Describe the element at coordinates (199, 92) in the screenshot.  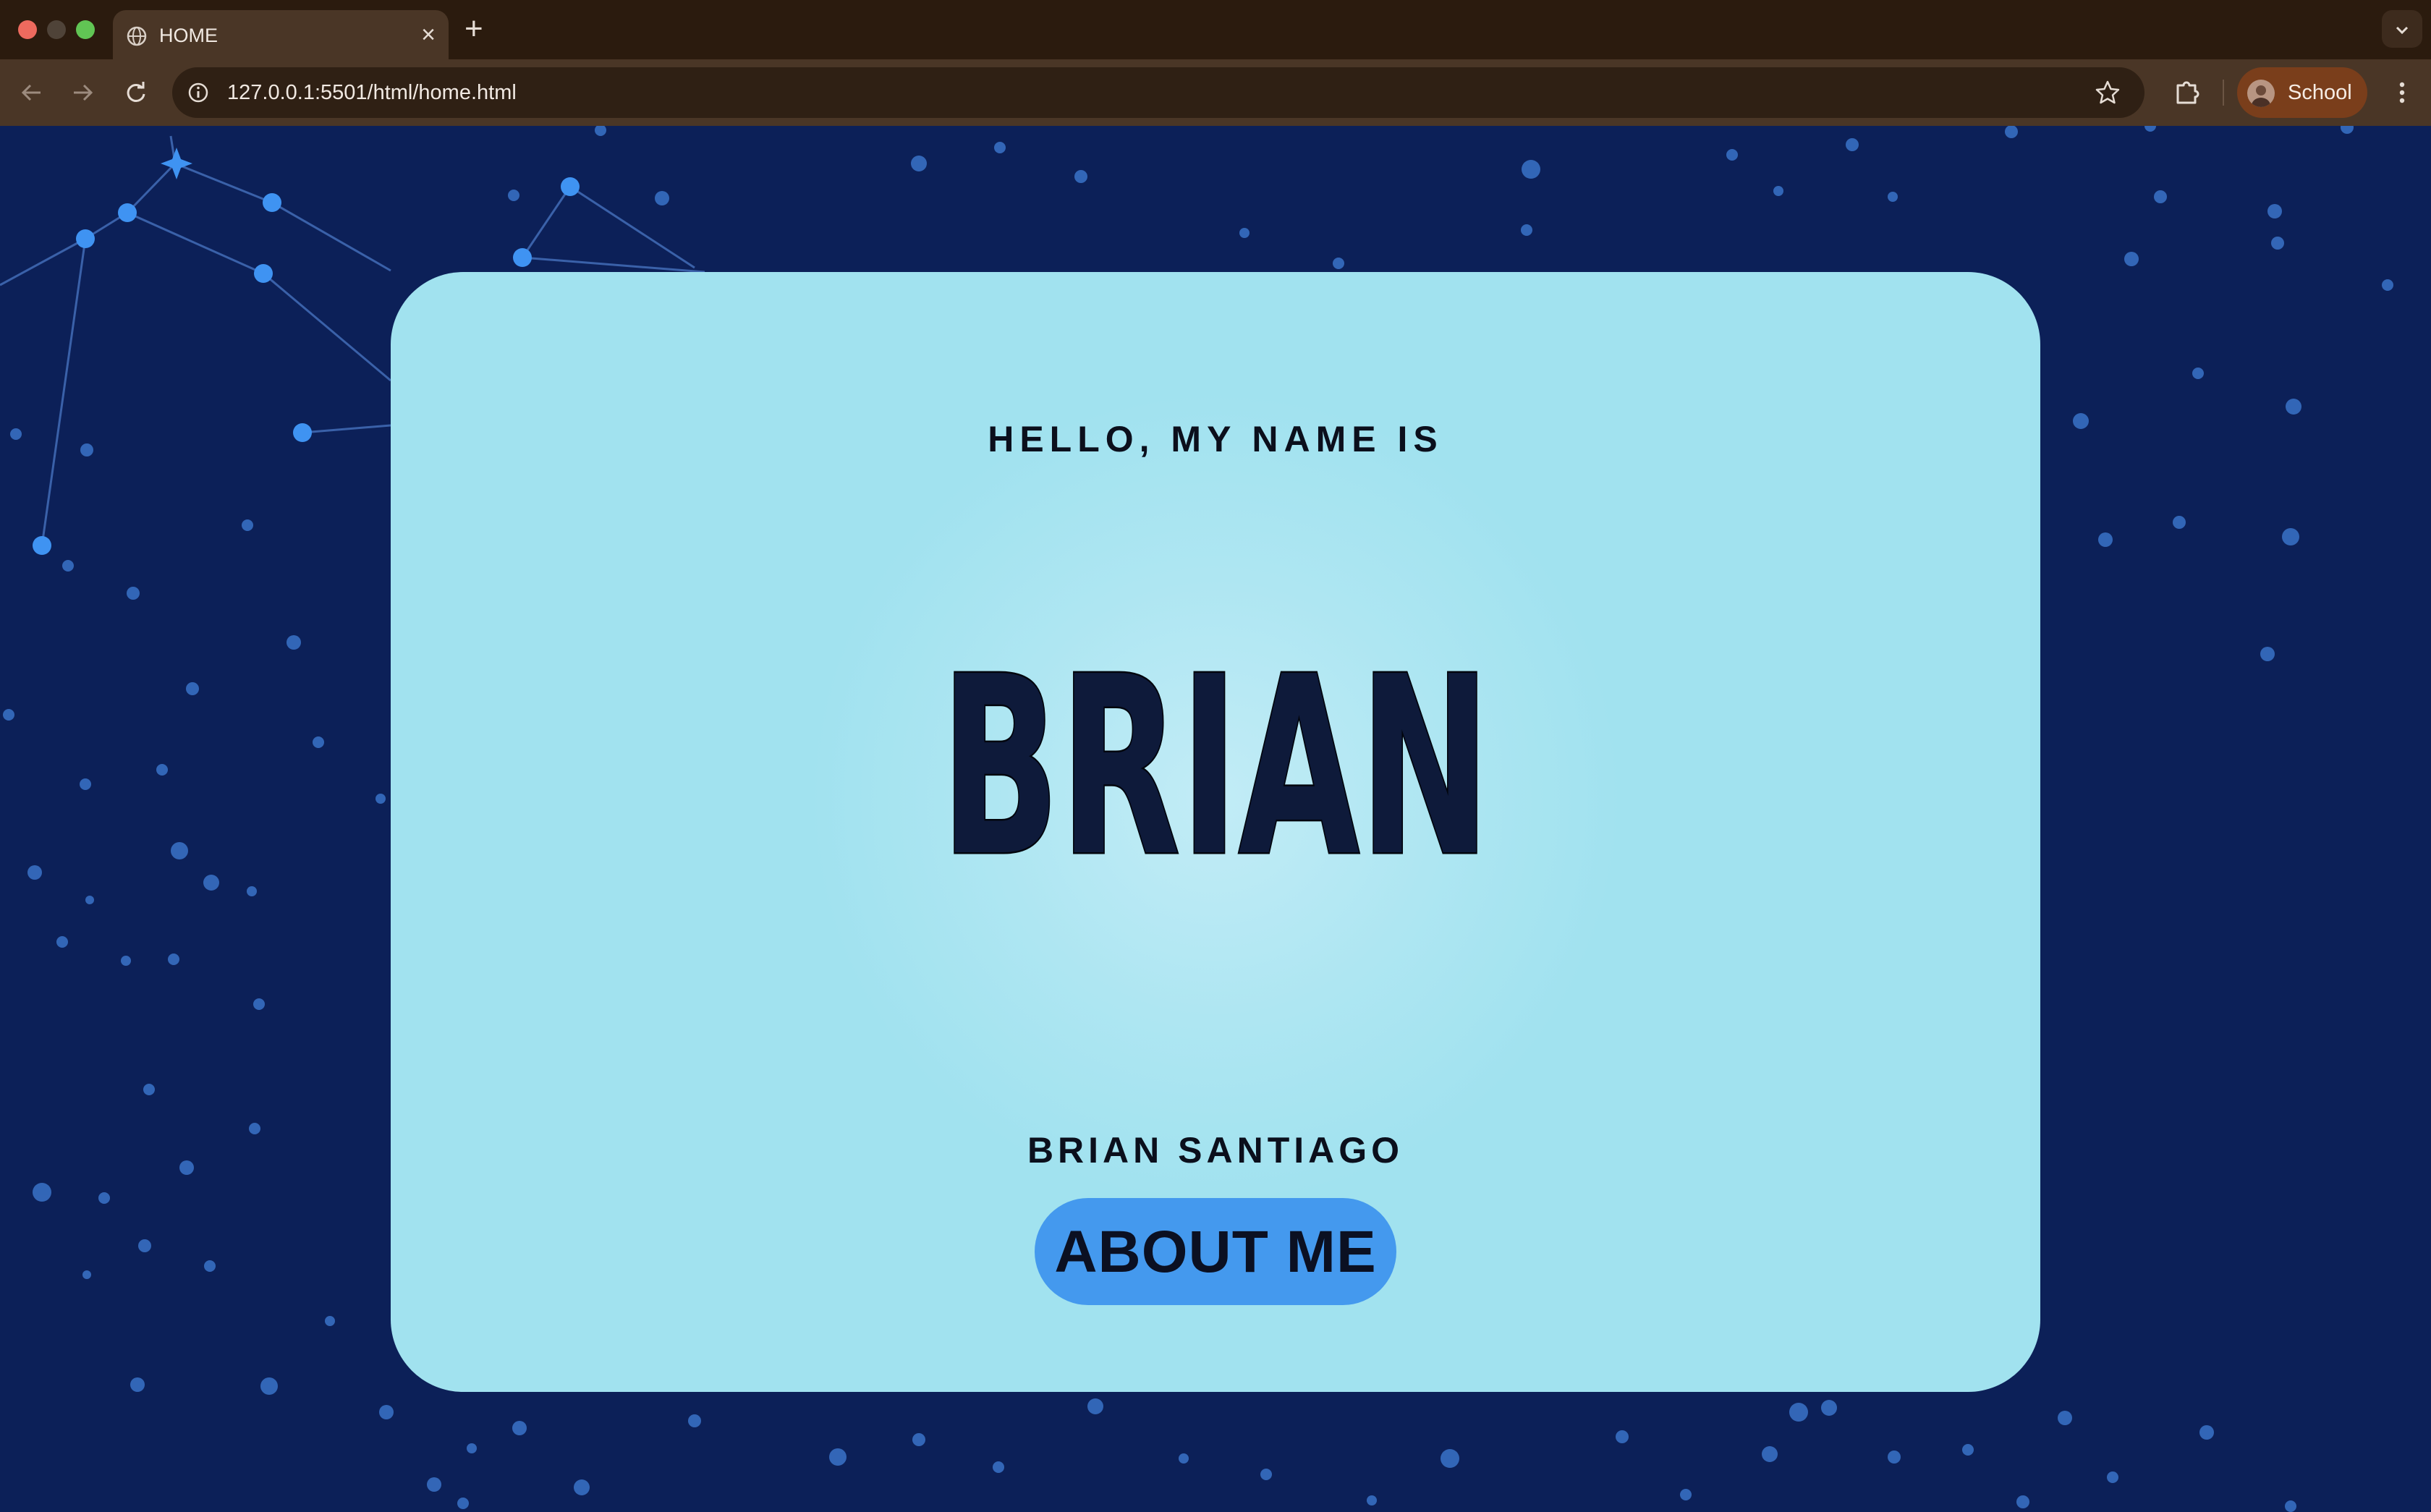
I see `info-icon` at that location.